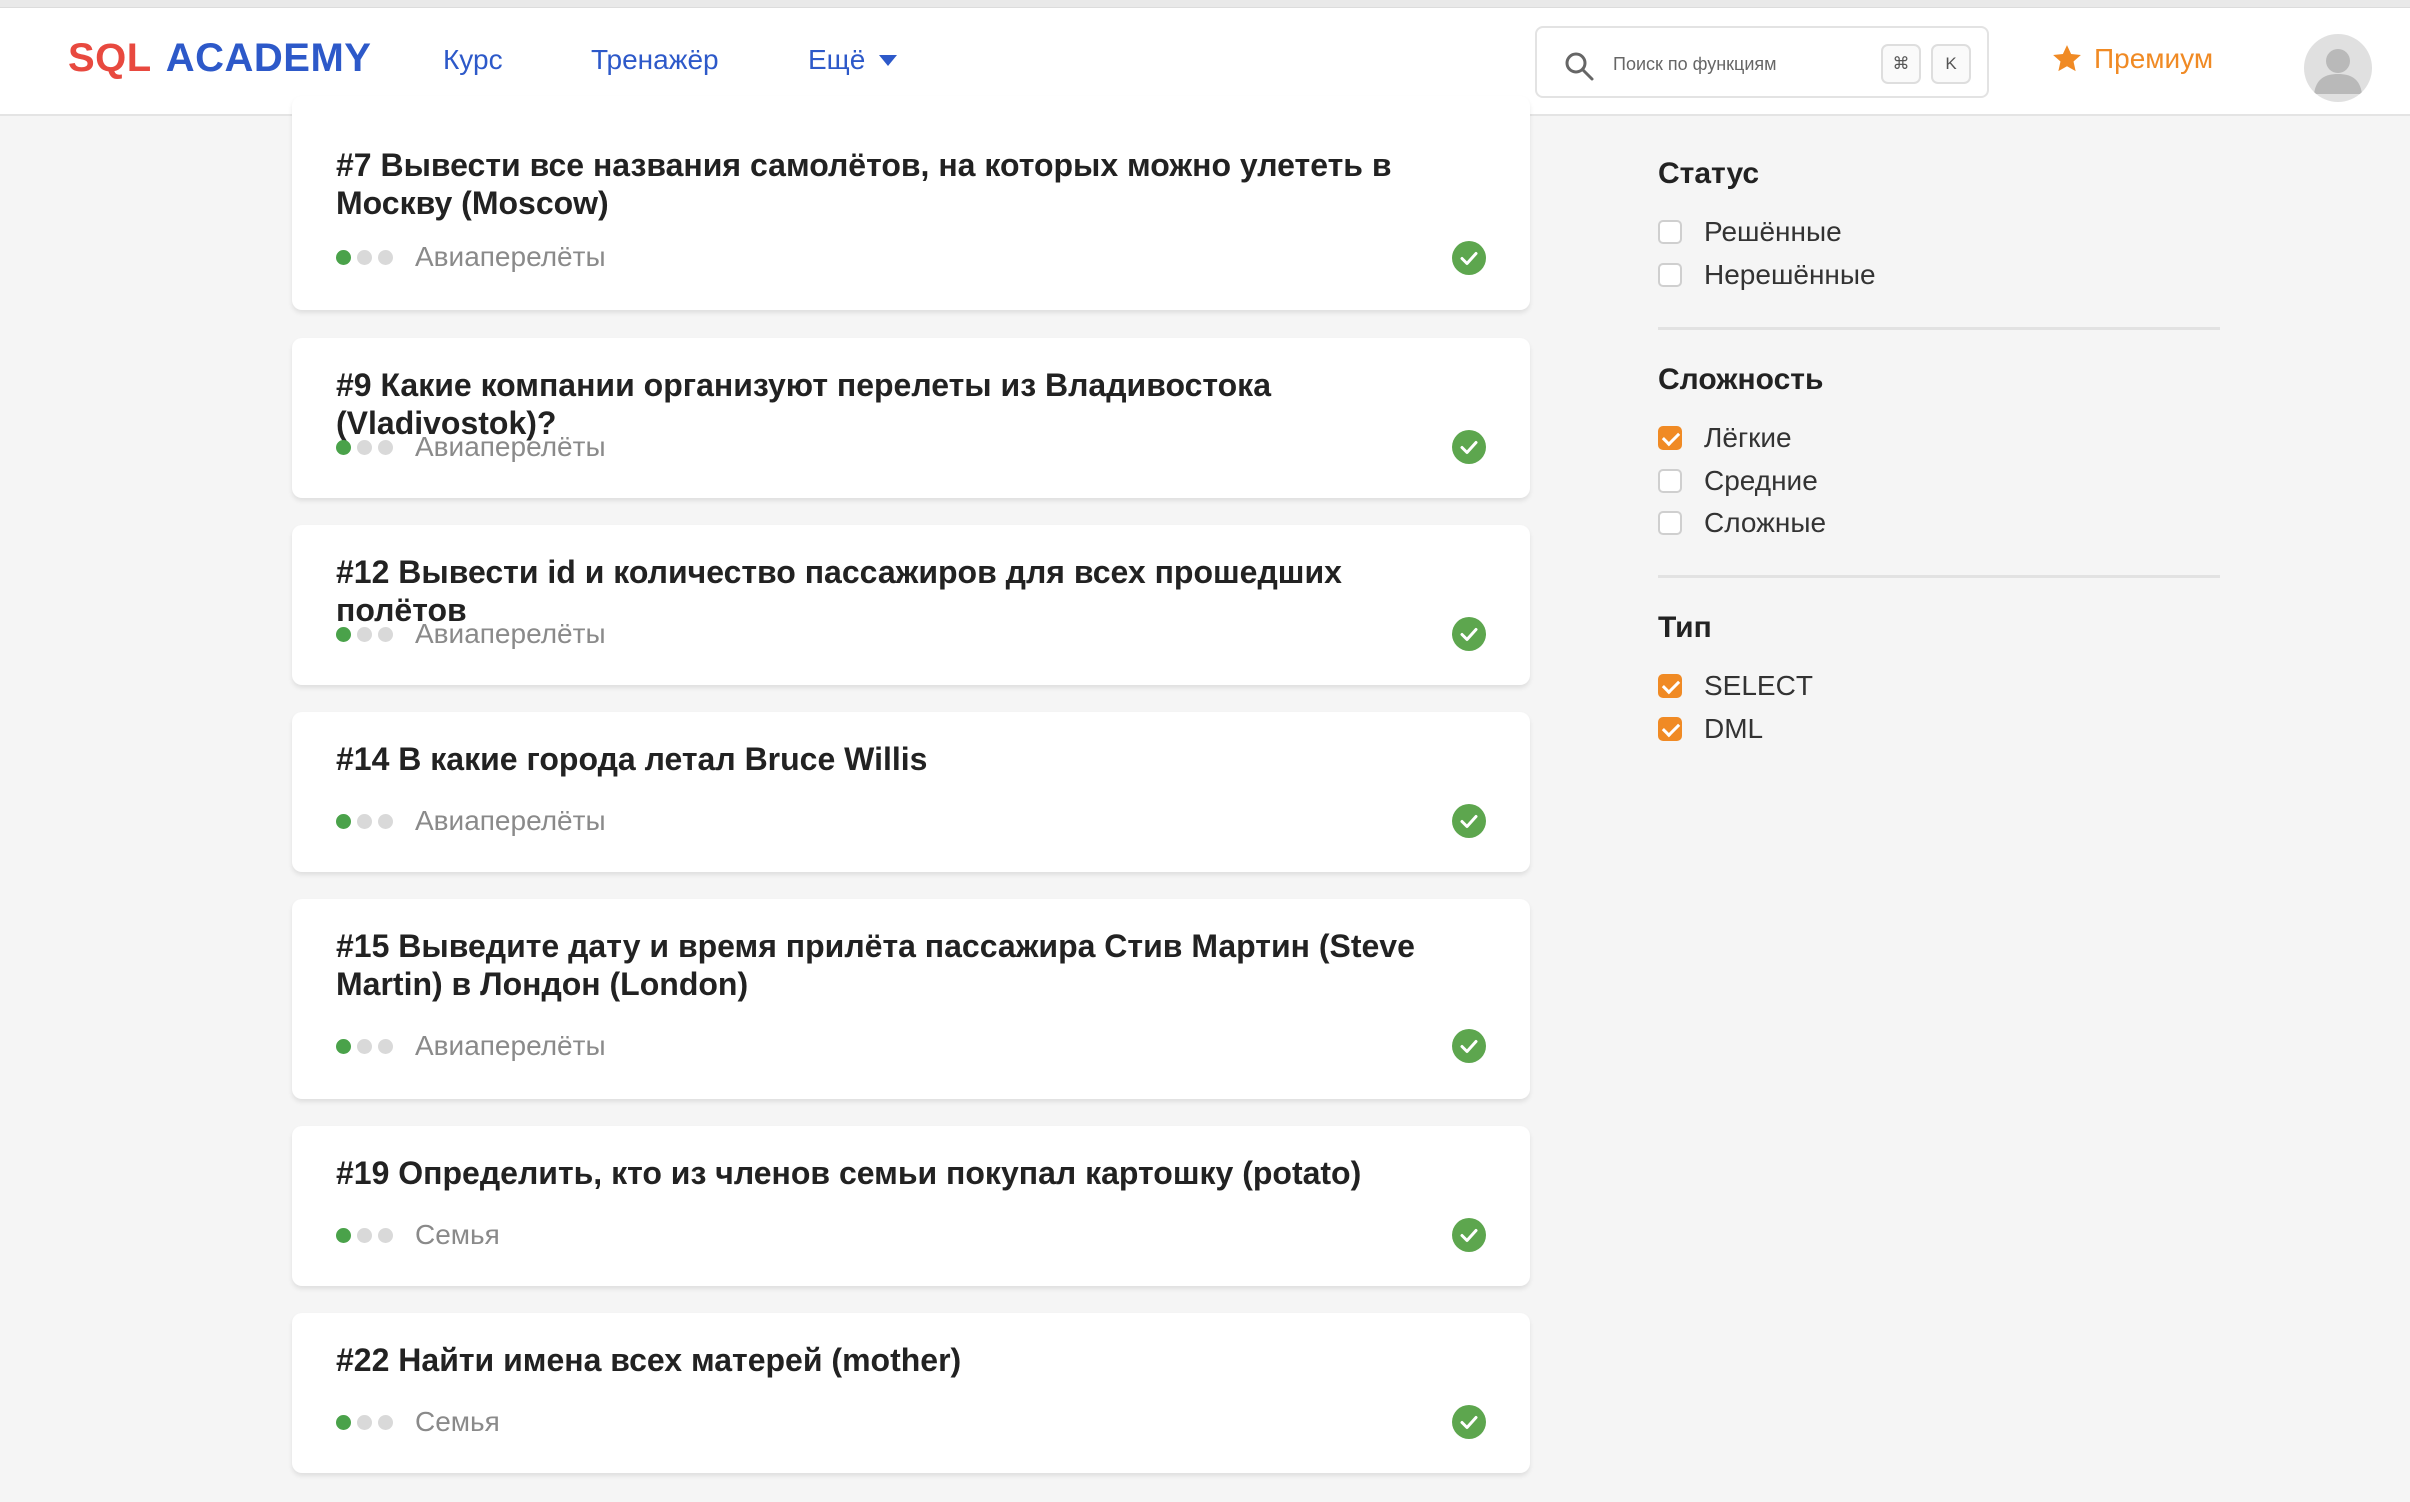  I want to click on logo-academy: ACADEMY, so click(268, 58).